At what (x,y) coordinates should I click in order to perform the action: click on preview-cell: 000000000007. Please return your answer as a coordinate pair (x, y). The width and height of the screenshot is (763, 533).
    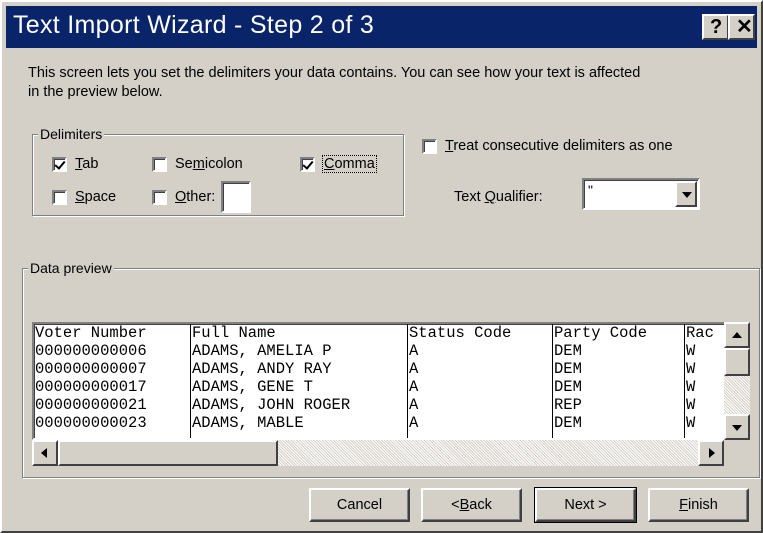
    Looking at the image, I should click on (91, 369).